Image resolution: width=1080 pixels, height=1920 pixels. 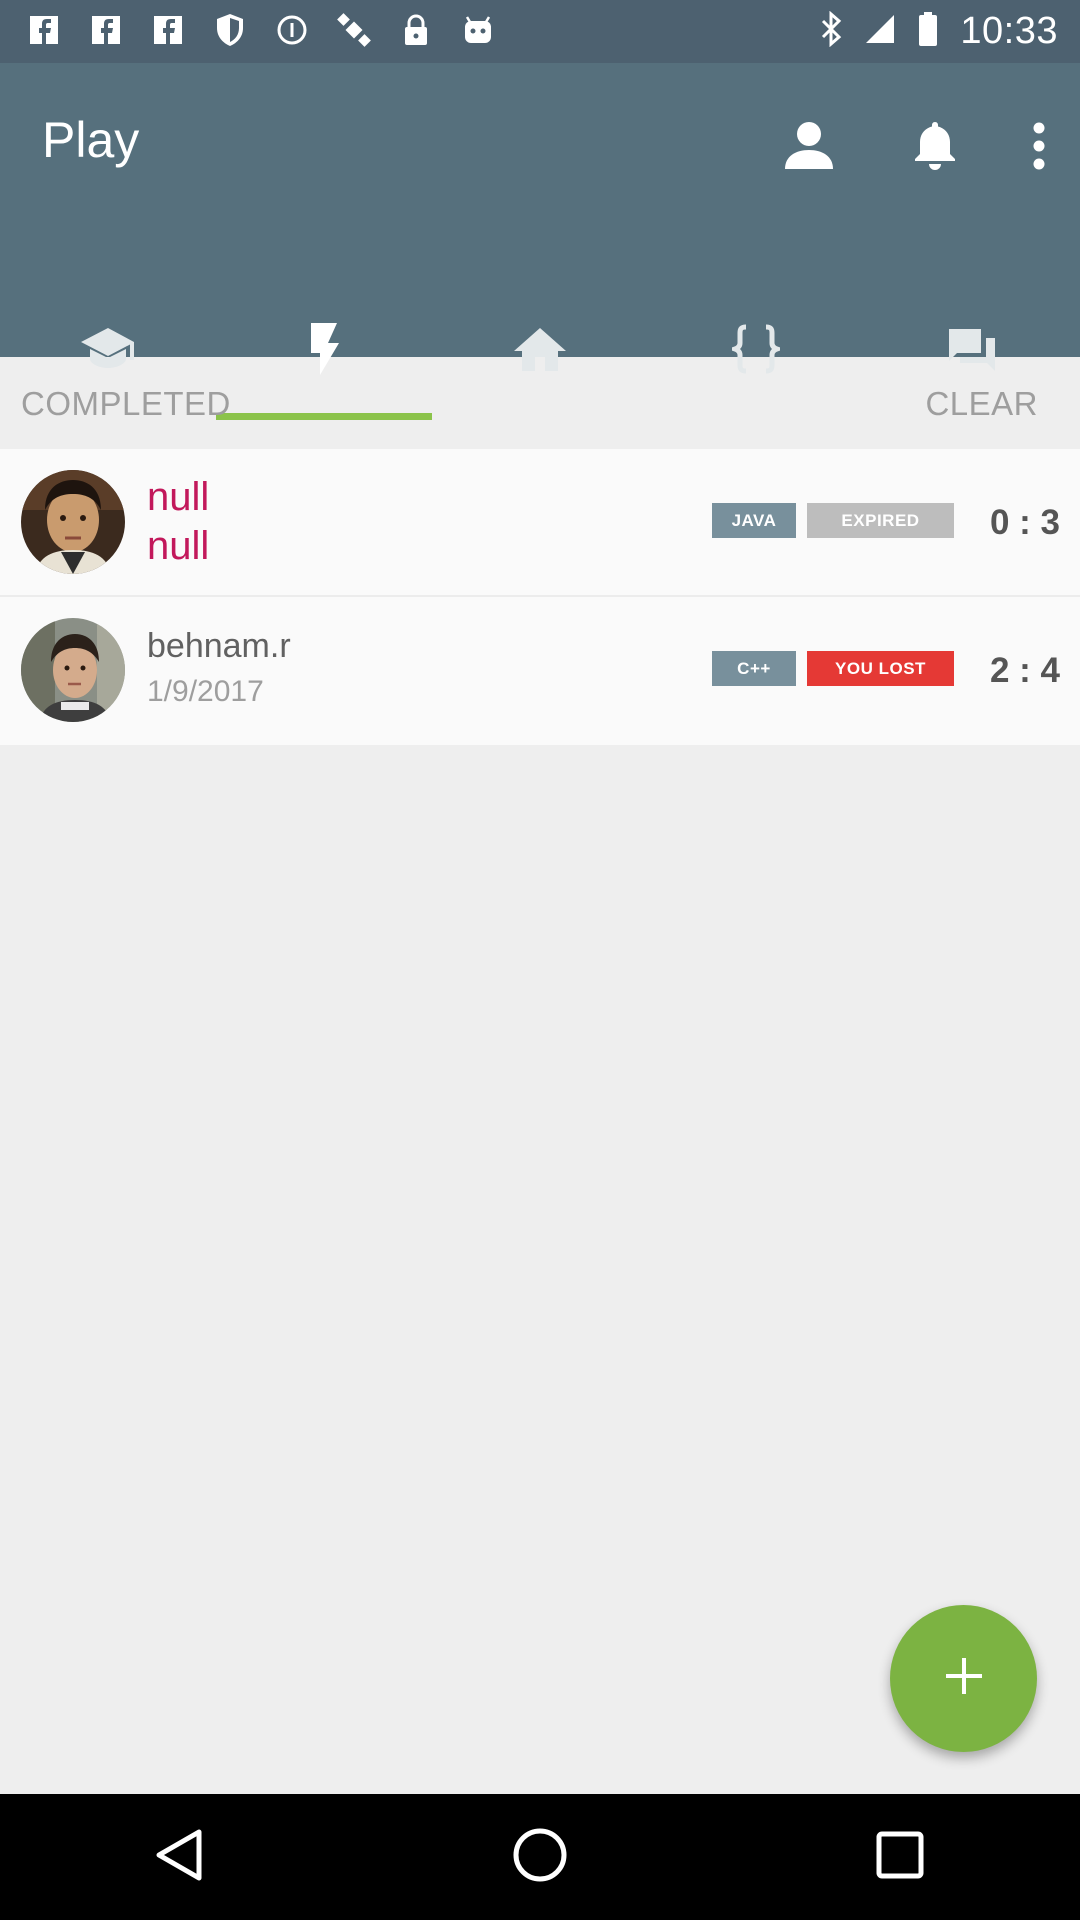 What do you see at coordinates (292, 30) in the screenshot?
I see `info-icon` at bounding box center [292, 30].